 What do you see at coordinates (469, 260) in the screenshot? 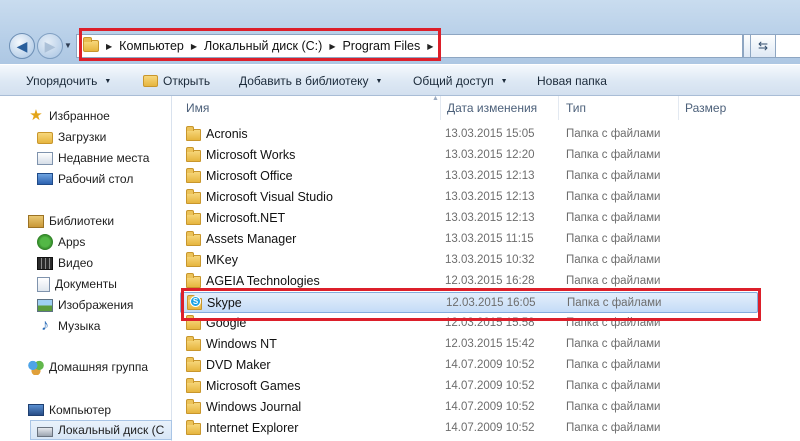
I see `table-row: MKey 13.03.2015 10:32 Папка с файлами` at bounding box center [469, 260].